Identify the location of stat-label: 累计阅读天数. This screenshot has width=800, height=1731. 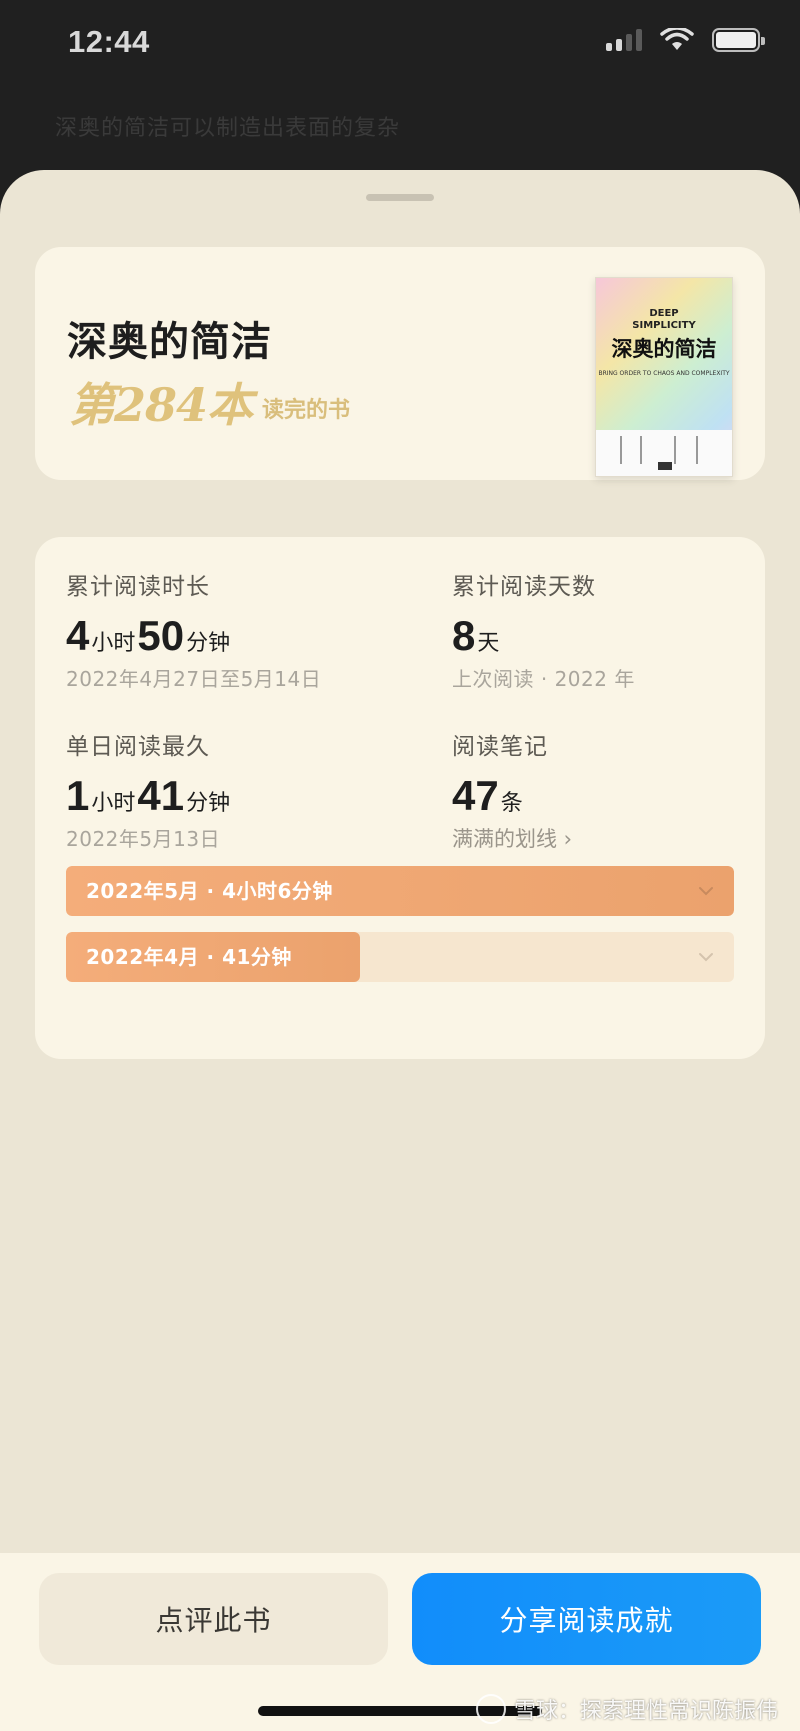
(524, 587).